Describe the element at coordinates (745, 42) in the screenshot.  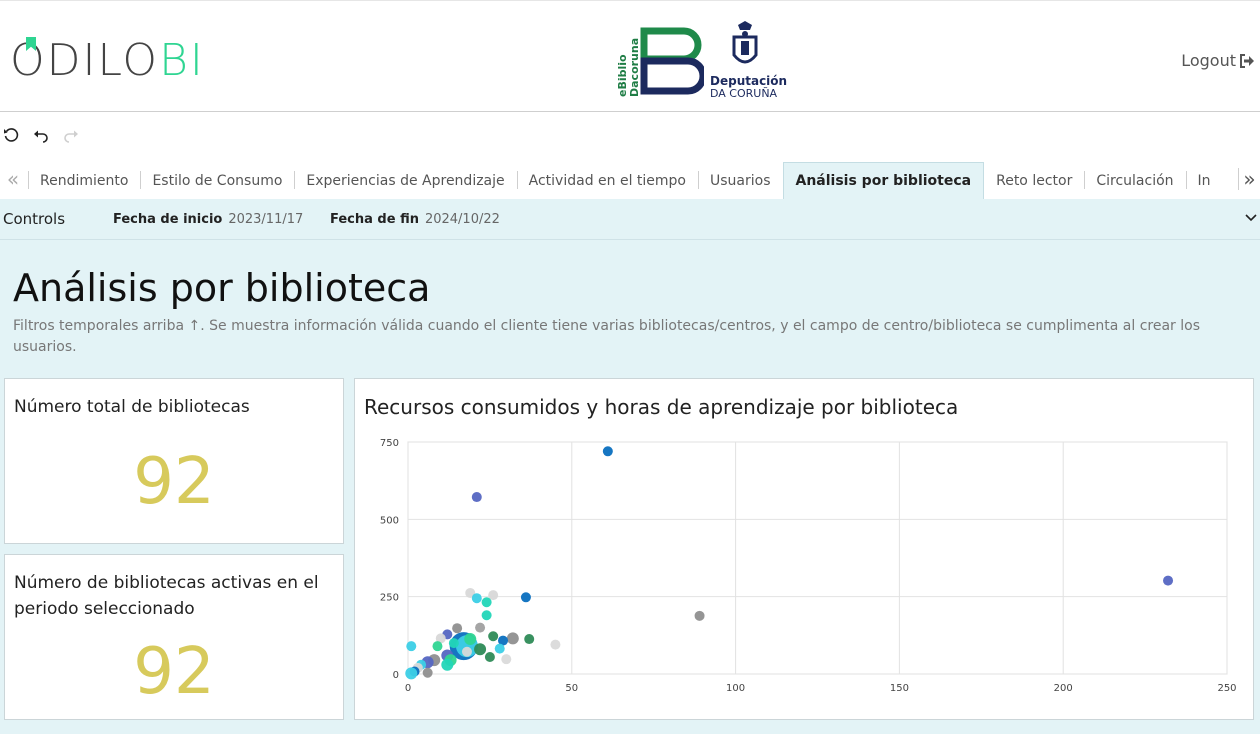
I see `deputacion-crest-icon` at that location.